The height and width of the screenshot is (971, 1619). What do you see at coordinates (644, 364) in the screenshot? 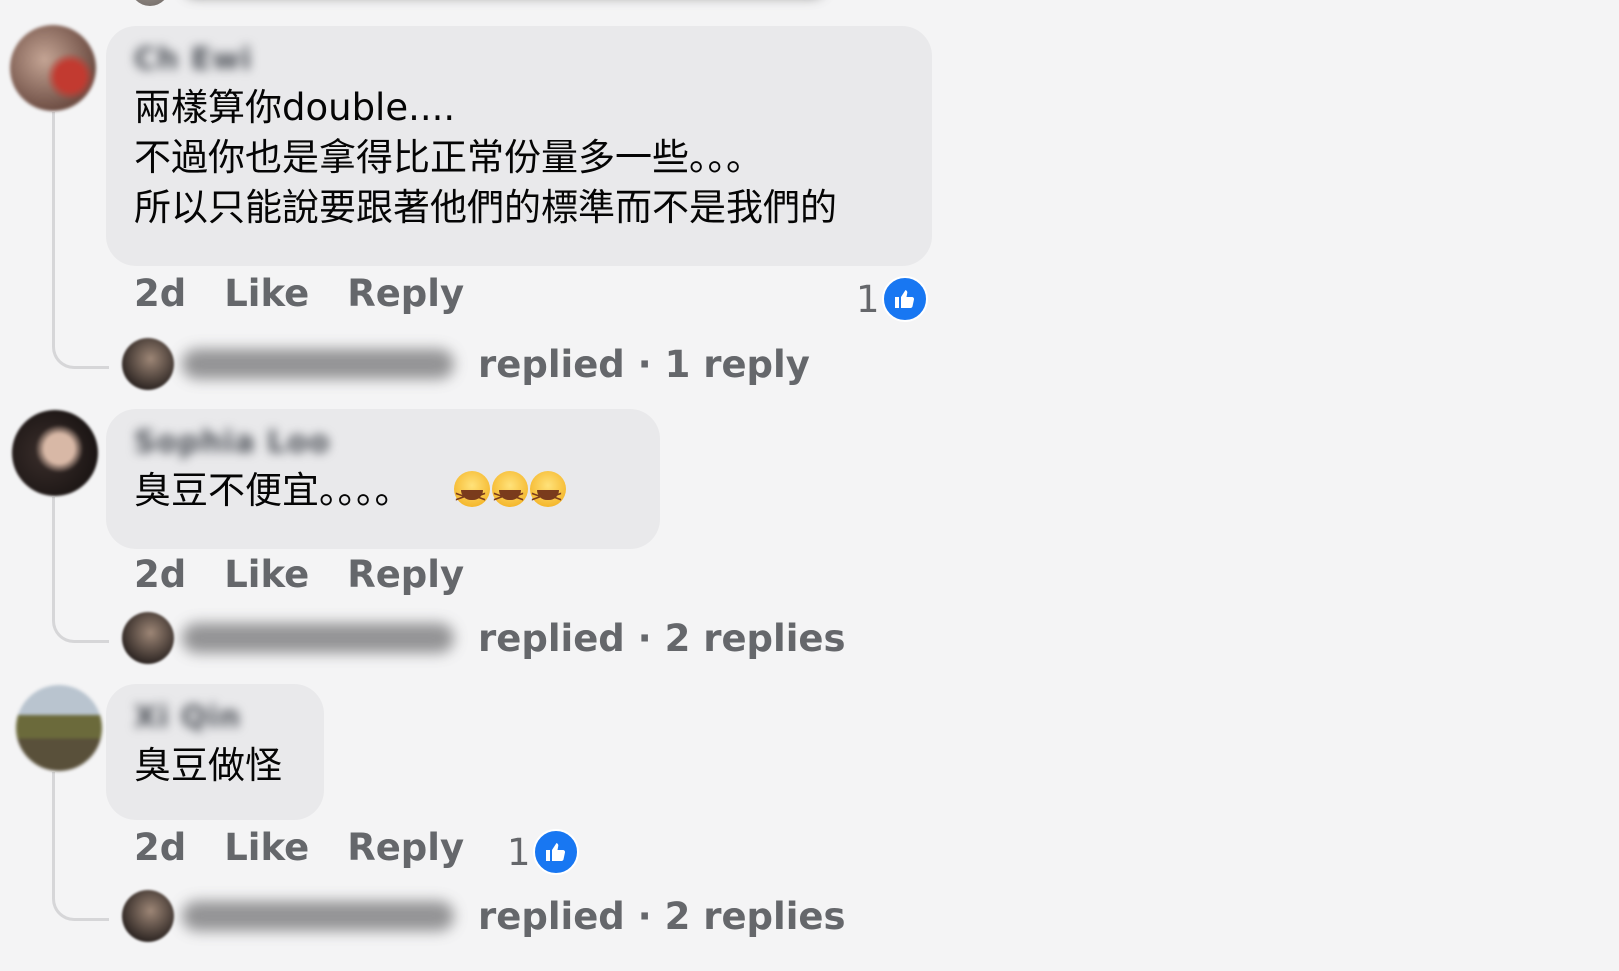
I see `reply-summary: replied · 1 reply` at bounding box center [644, 364].